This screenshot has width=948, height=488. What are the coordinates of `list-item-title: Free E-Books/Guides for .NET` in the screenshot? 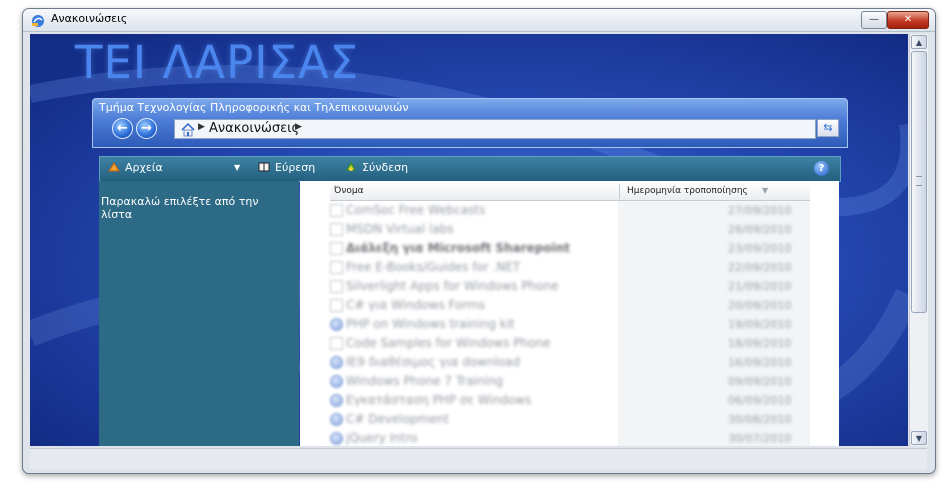 It's located at (433, 267).